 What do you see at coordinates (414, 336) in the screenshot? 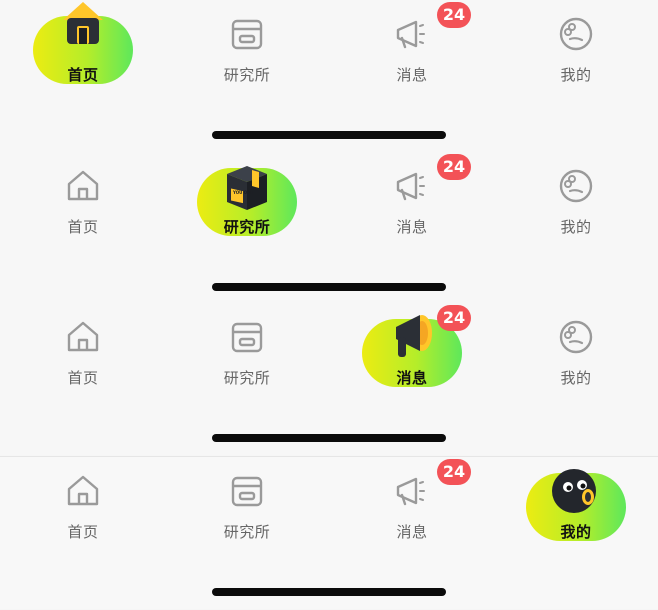
I see `megaphone-3d-icon` at bounding box center [414, 336].